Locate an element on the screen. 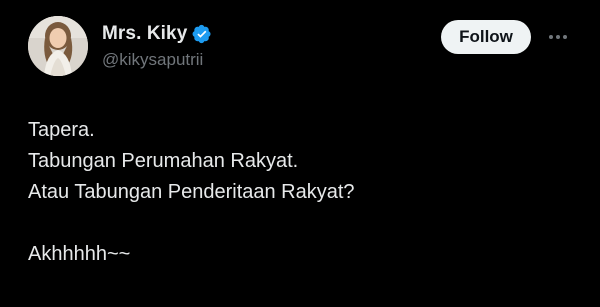 Image resolution: width=600 pixels, height=307 pixels. follow-button: Follow is located at coordinates (486, 37).